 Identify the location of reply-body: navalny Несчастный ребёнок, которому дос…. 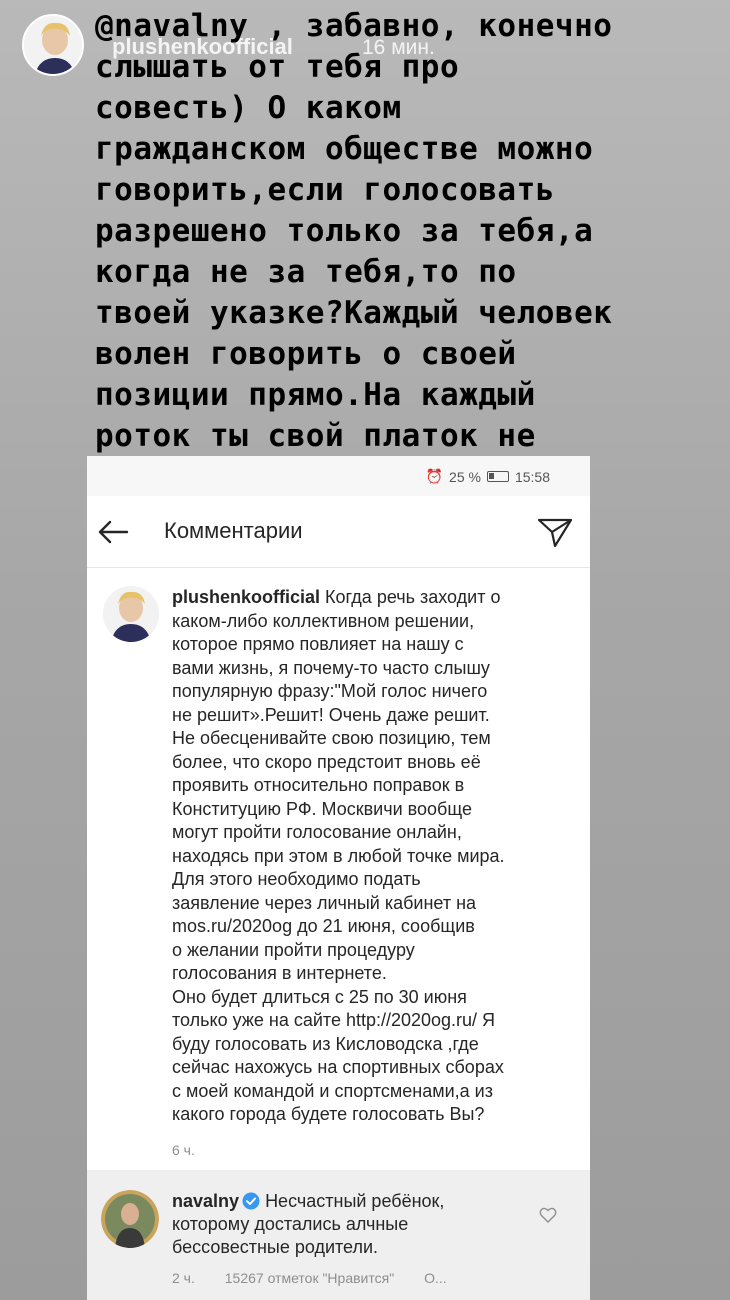
(357, 1224).